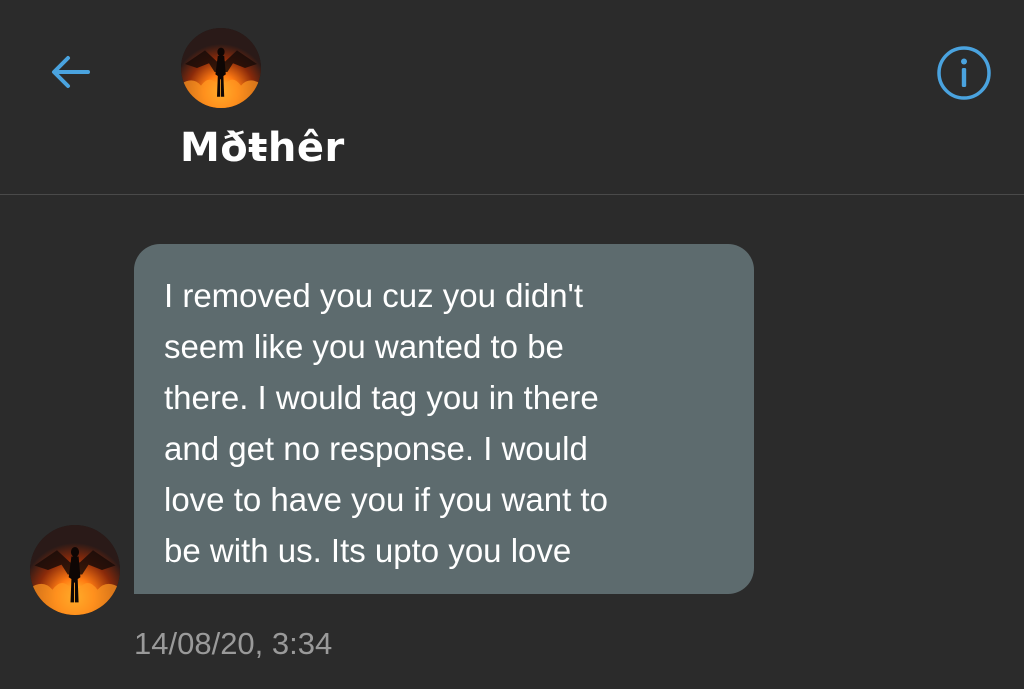 The height and width of the screenshot is (689, 1024). I want to click on back-button, so click(70, 72).